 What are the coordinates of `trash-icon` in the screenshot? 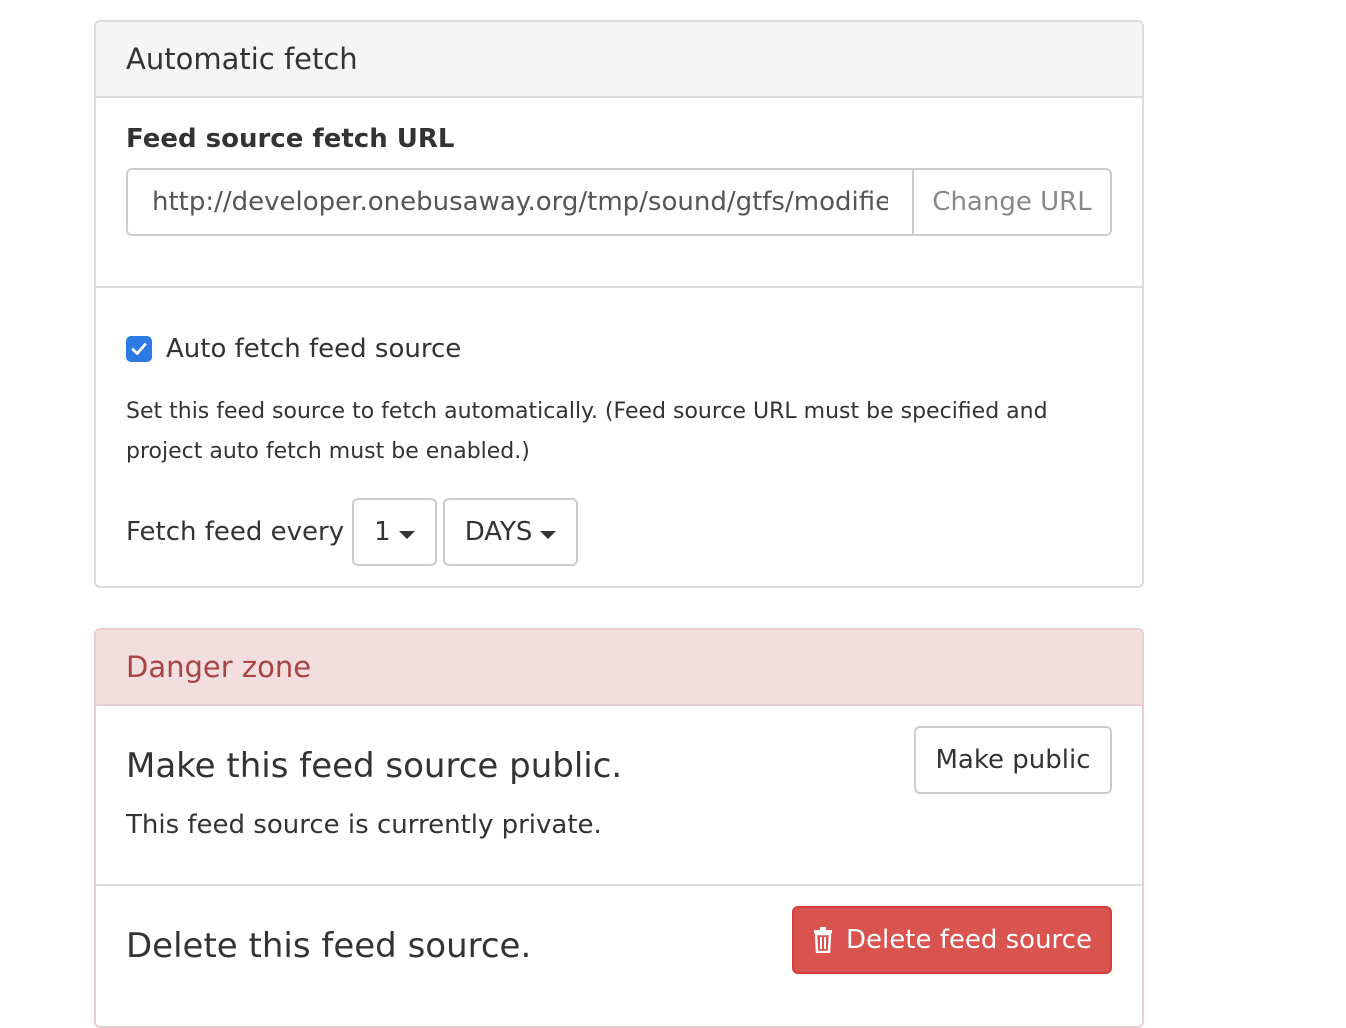 It's located at (823, 940).